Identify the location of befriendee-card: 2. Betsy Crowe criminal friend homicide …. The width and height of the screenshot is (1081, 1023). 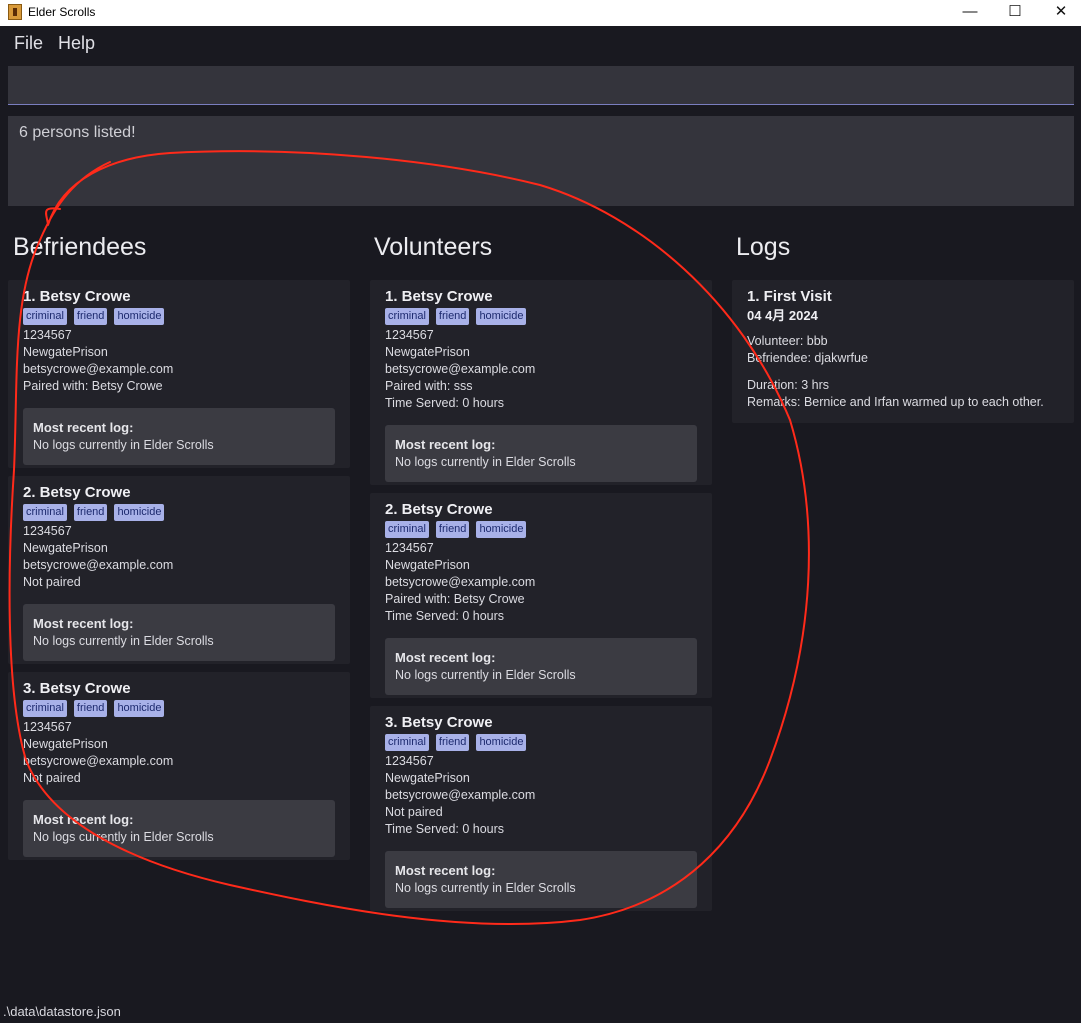
(179, 570).